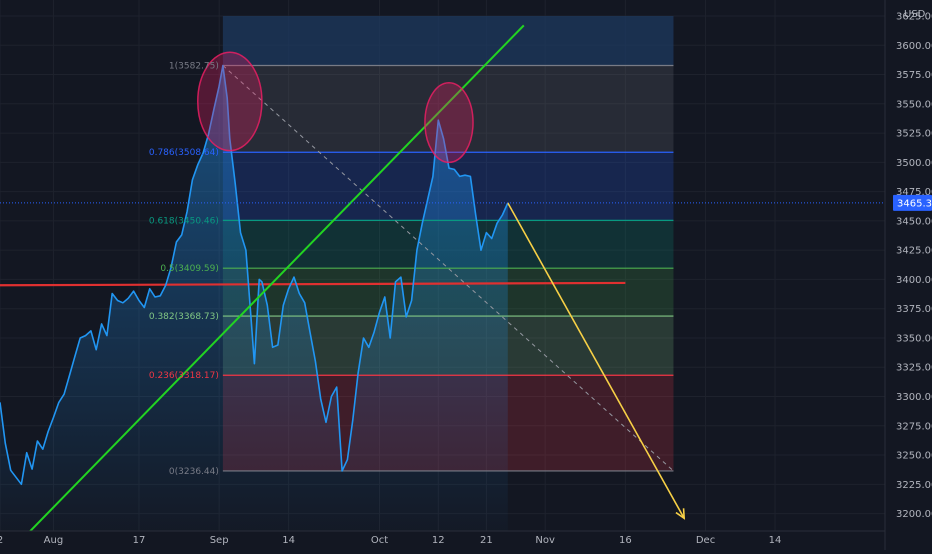  What do you see at coordinates (449, 122) in the screenshot?
I see `highlight-circle` at bounding box center [449, 122].